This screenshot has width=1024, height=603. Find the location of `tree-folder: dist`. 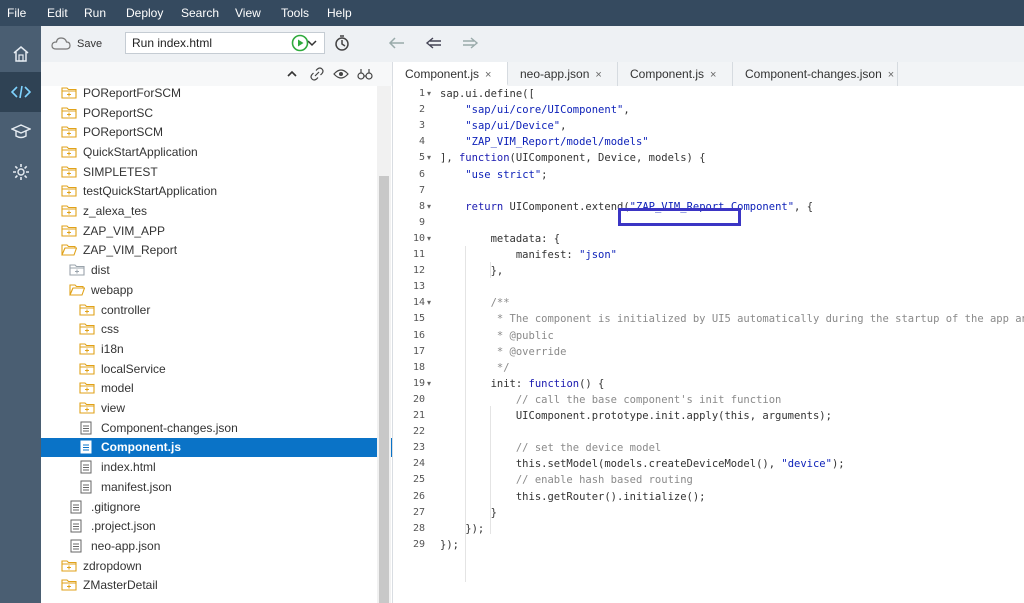

tree-folder: dist is located at coordinates (216, 270).